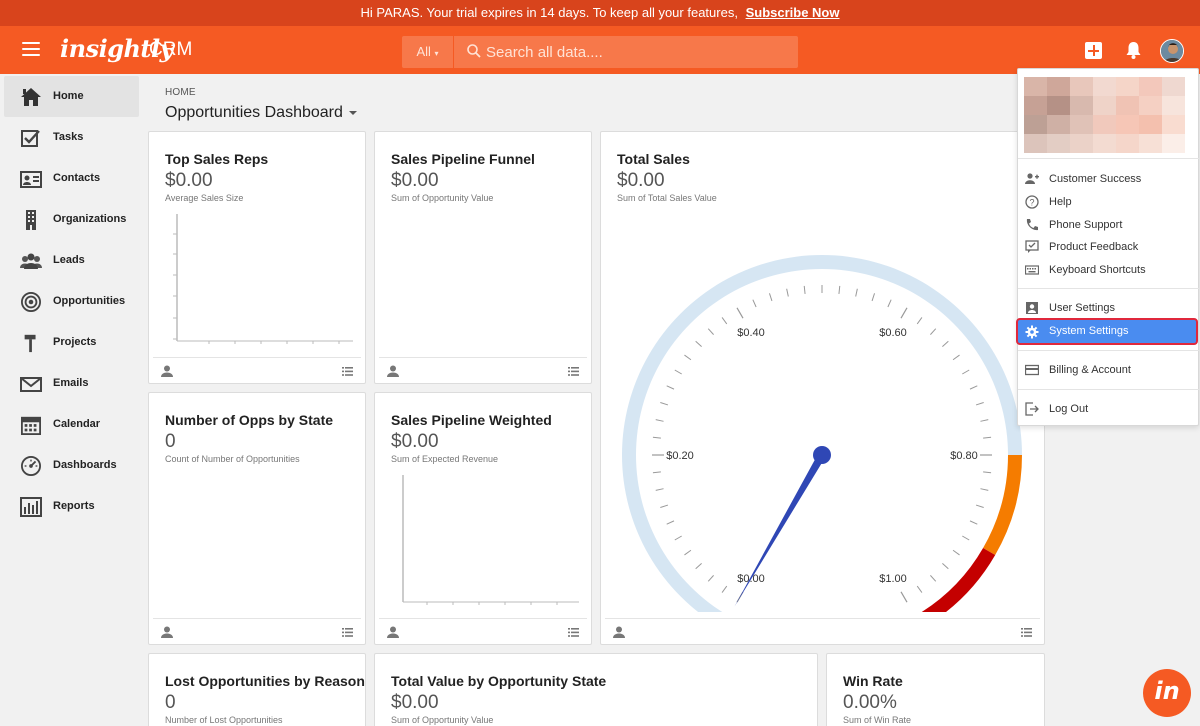 This screenshot has width=1200, height=726. I want to click on contacts-card-icon, so click(31, 179).